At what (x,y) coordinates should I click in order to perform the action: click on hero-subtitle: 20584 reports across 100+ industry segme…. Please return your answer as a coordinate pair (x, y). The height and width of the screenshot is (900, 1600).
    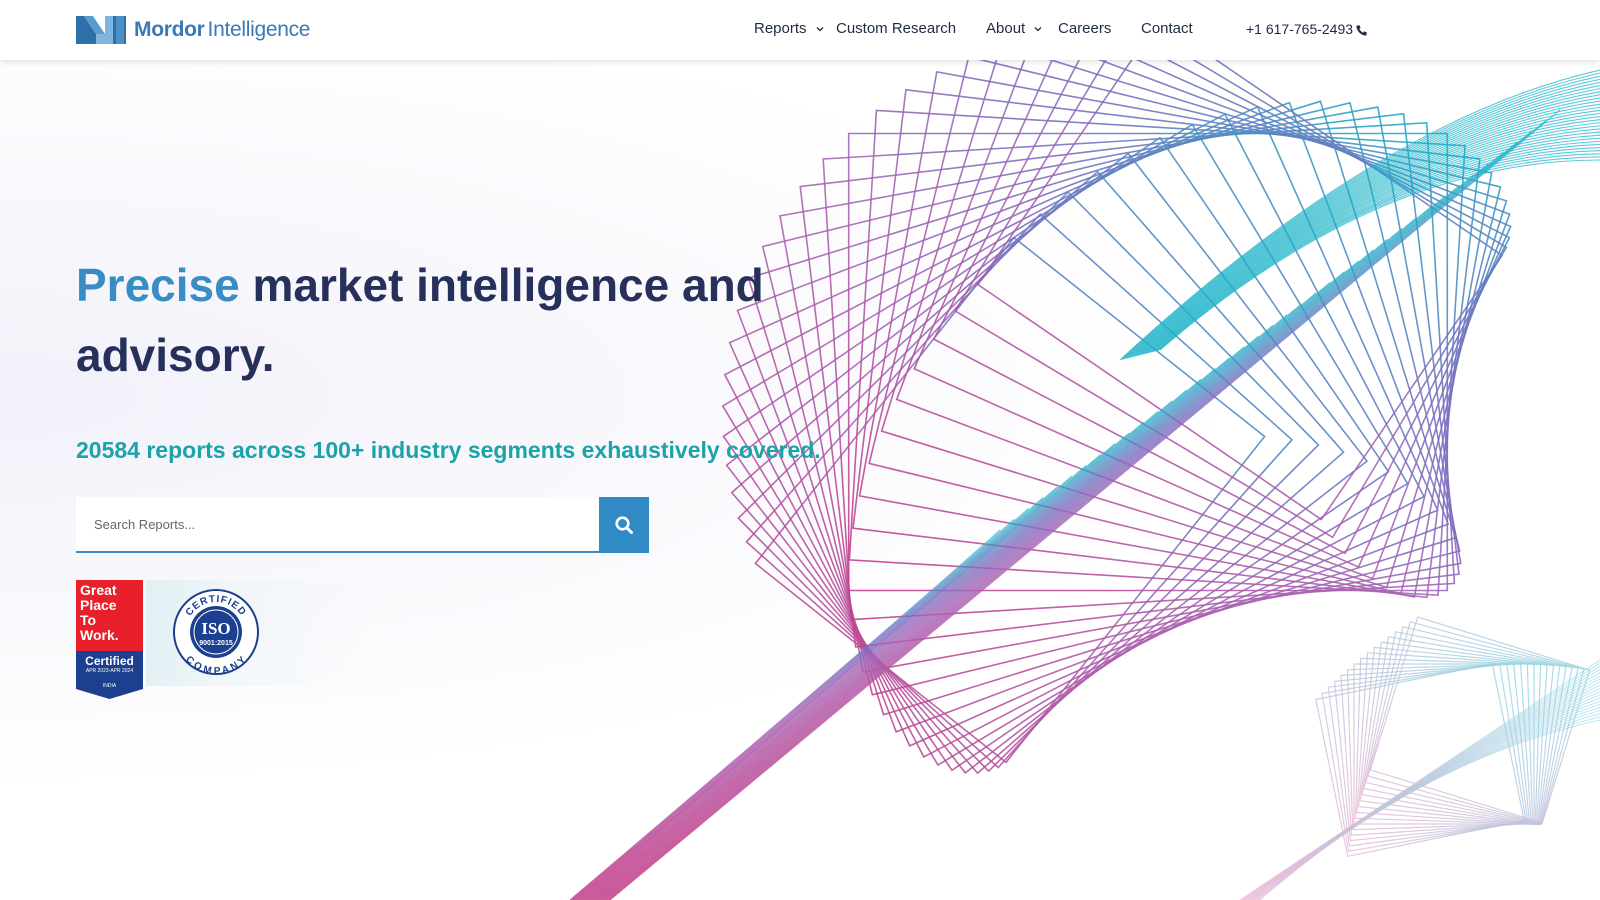
    Looking at the image, I should click on (448, 450).